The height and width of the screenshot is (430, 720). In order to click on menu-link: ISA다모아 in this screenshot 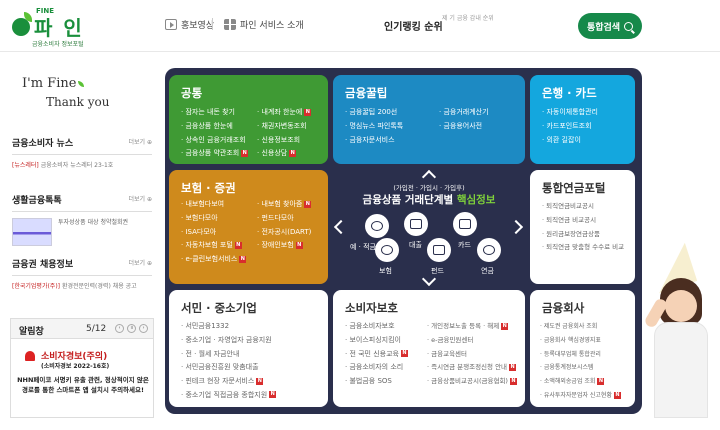, I will do `click(213, 233)`.